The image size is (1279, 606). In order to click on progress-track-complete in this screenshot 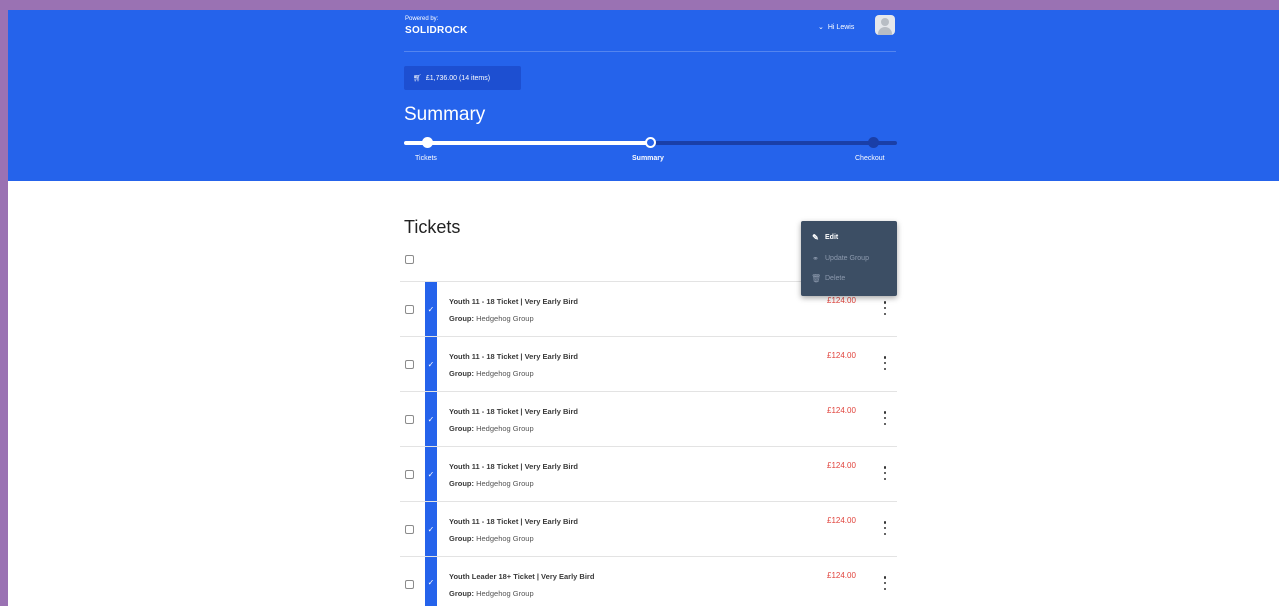, I will do `click(527, 143)`.